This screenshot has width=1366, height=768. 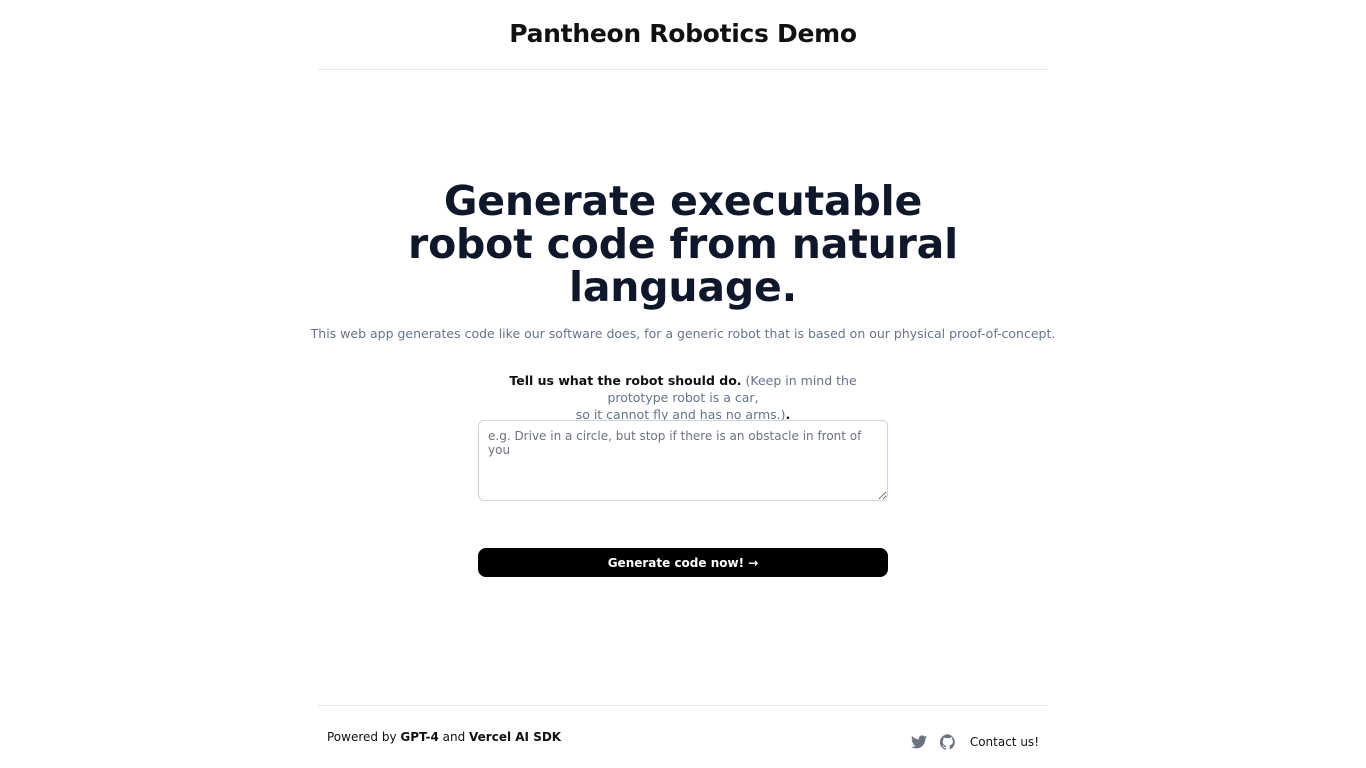 I want to click on hero-title-line-3: language., so click(x=683, y=287).